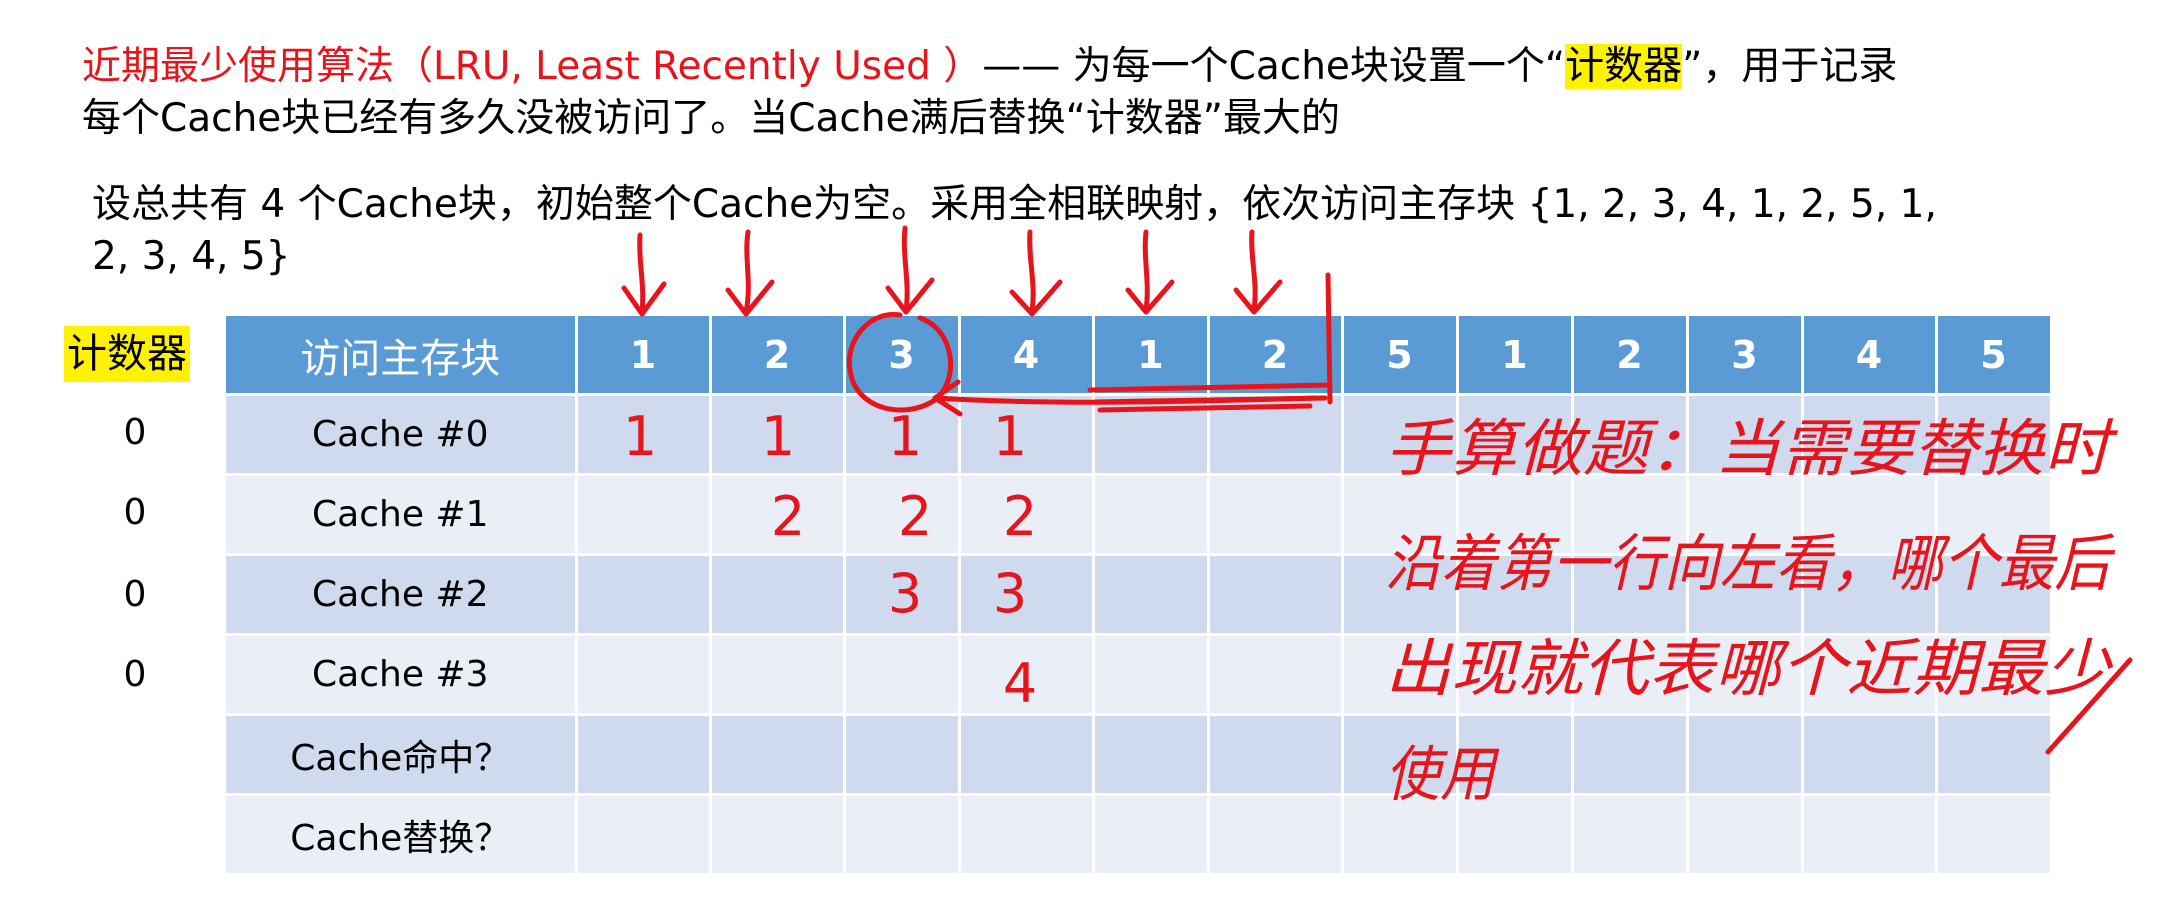  I want to click on cache-row-2: Cache #2, so click(1139, 595).